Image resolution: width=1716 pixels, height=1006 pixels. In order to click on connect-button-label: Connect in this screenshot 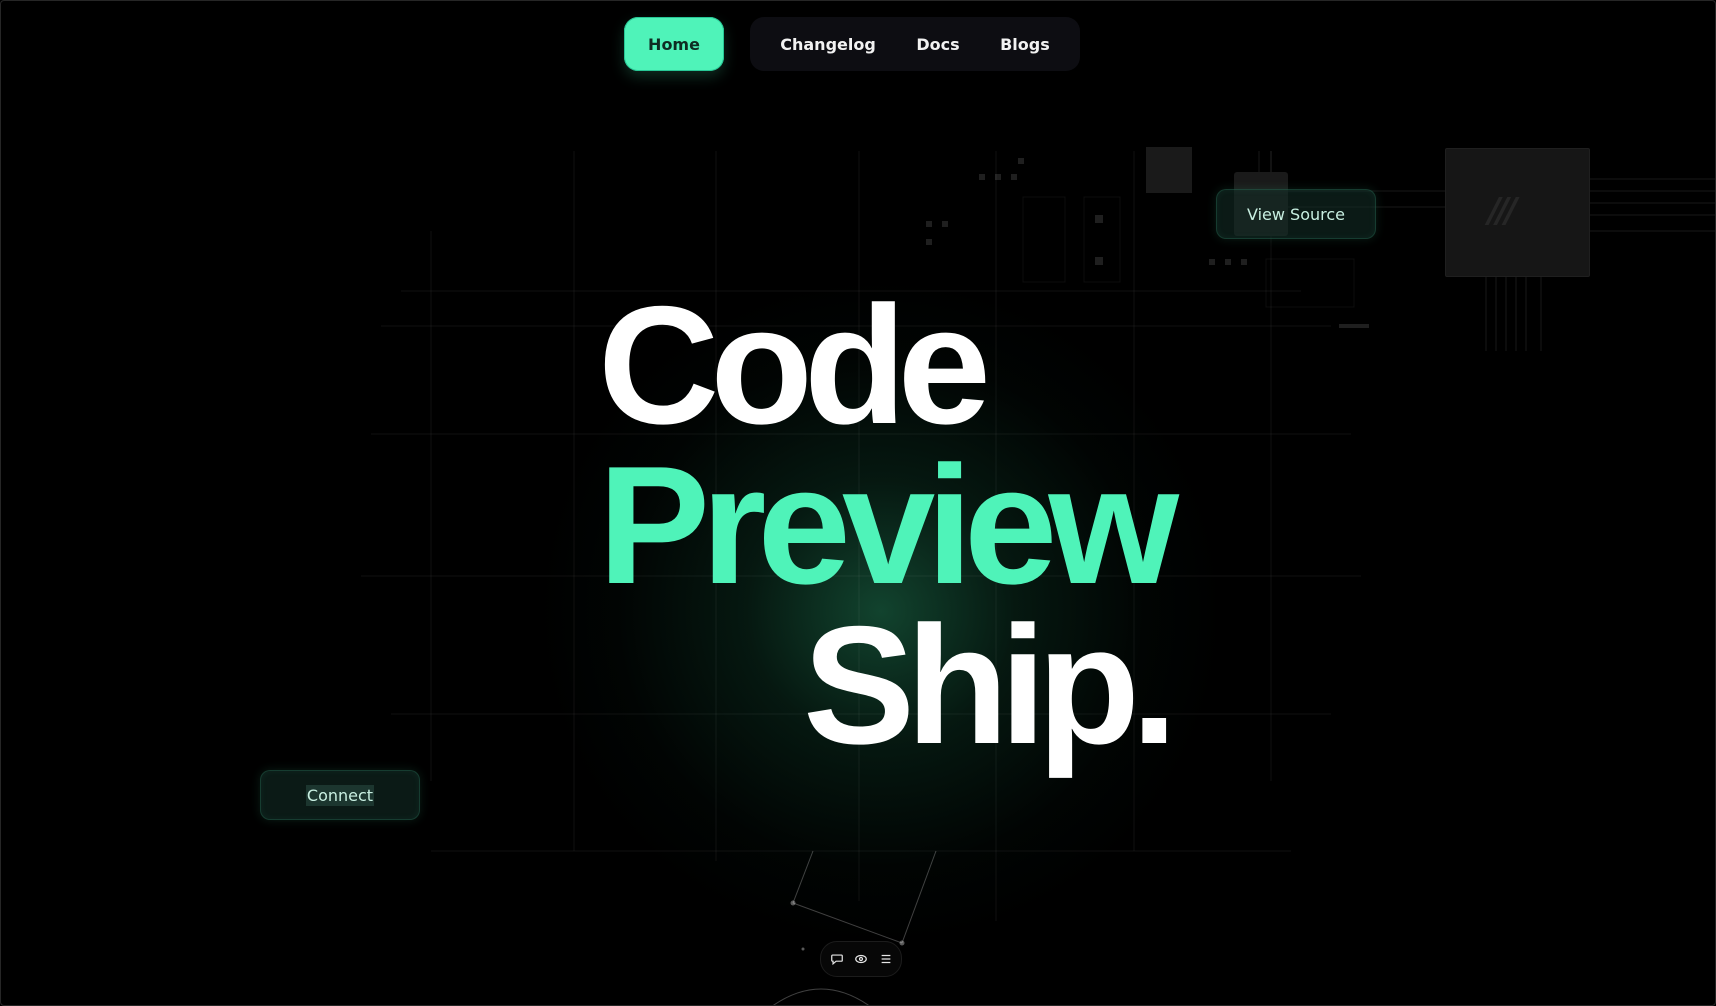, I will do `click(340, 795)`.